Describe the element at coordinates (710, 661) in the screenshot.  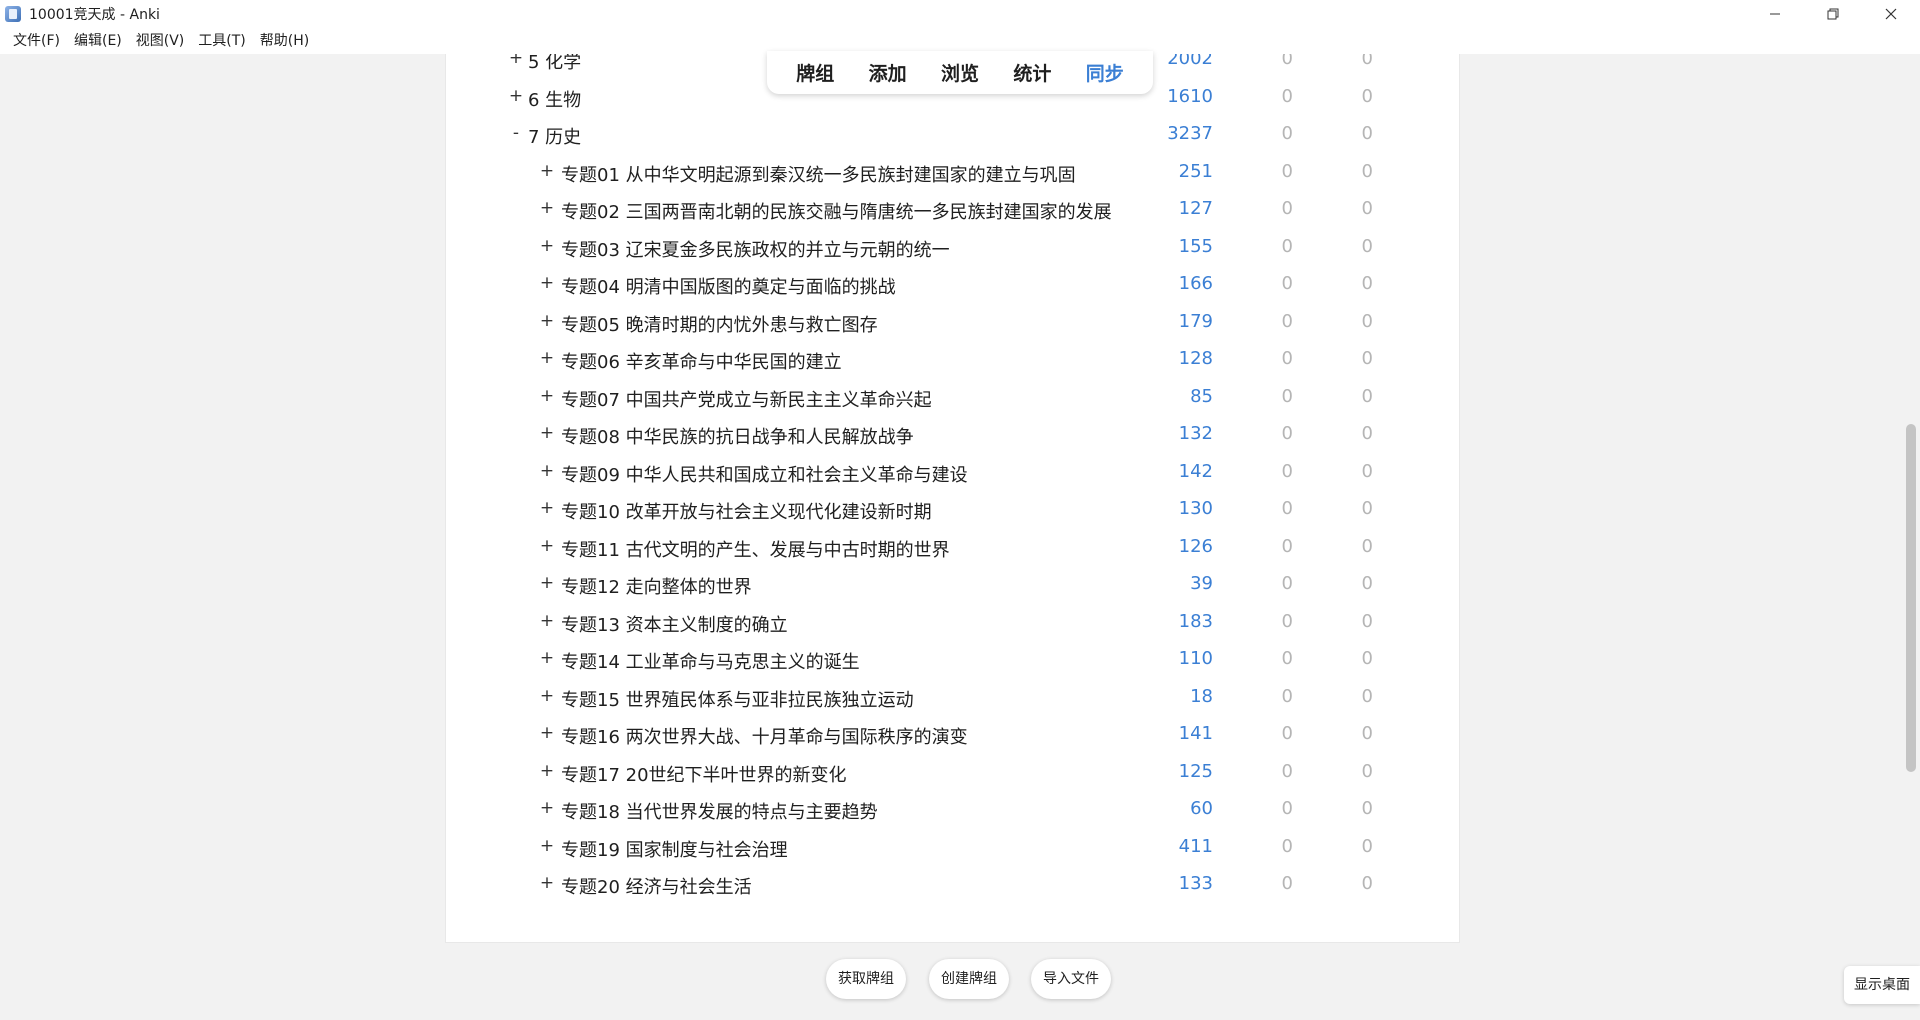
I see `deck-name: 专题14 工业革命与马克思主义的诞生` at that location.